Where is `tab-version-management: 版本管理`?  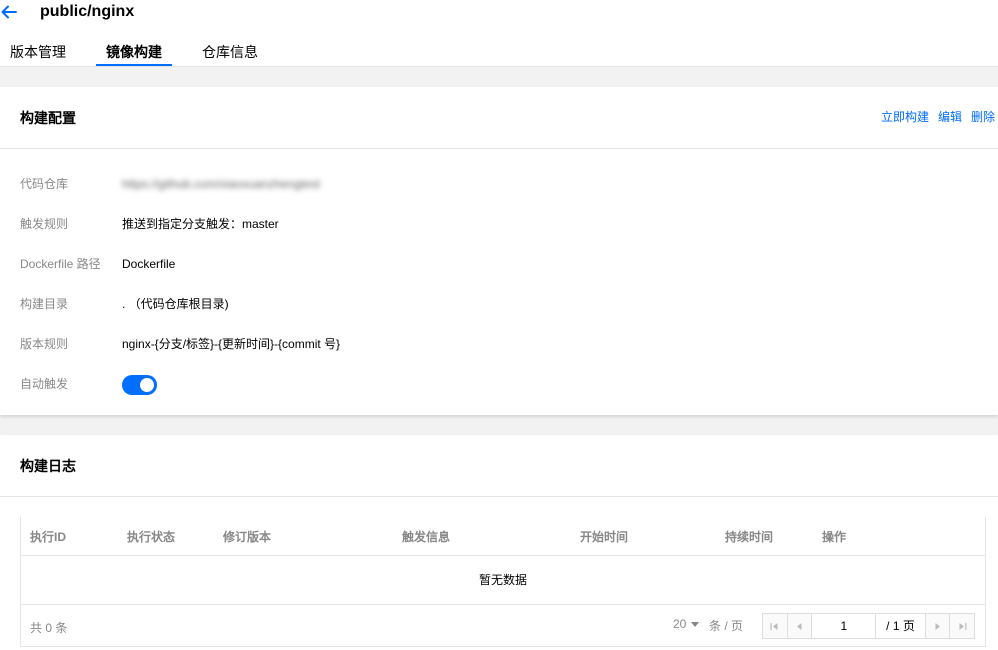 tab-version-management: 版本管理 is located at coordinates (38, 52).